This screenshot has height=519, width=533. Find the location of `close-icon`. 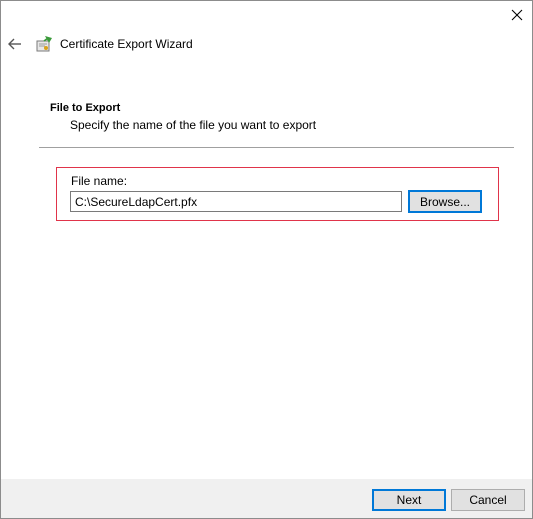

close-icon is located at coordinates (516, 15).